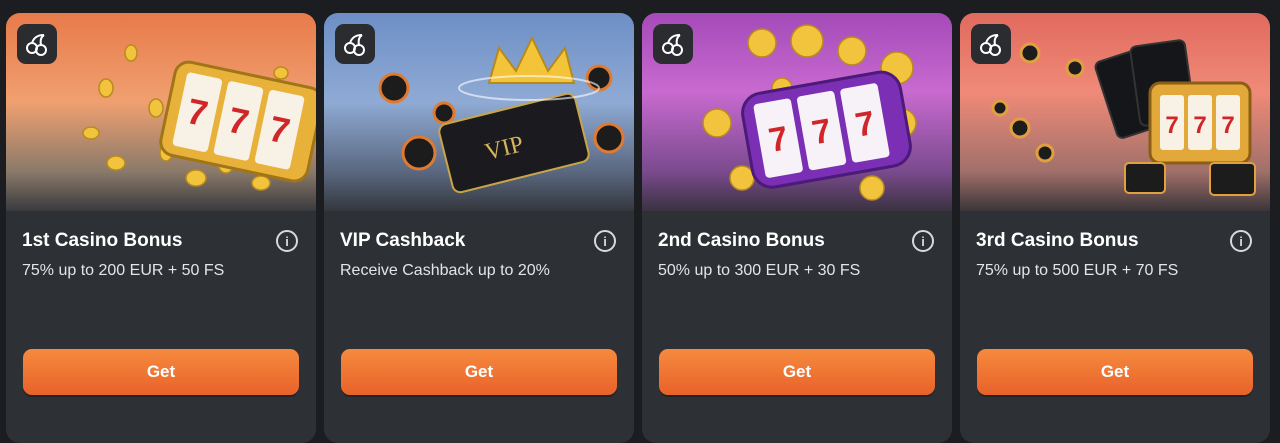  Describe the element at coordinates (741, 240) in the screenshot. I see `bonus-title: 2nd Casino Bonus` at that location.